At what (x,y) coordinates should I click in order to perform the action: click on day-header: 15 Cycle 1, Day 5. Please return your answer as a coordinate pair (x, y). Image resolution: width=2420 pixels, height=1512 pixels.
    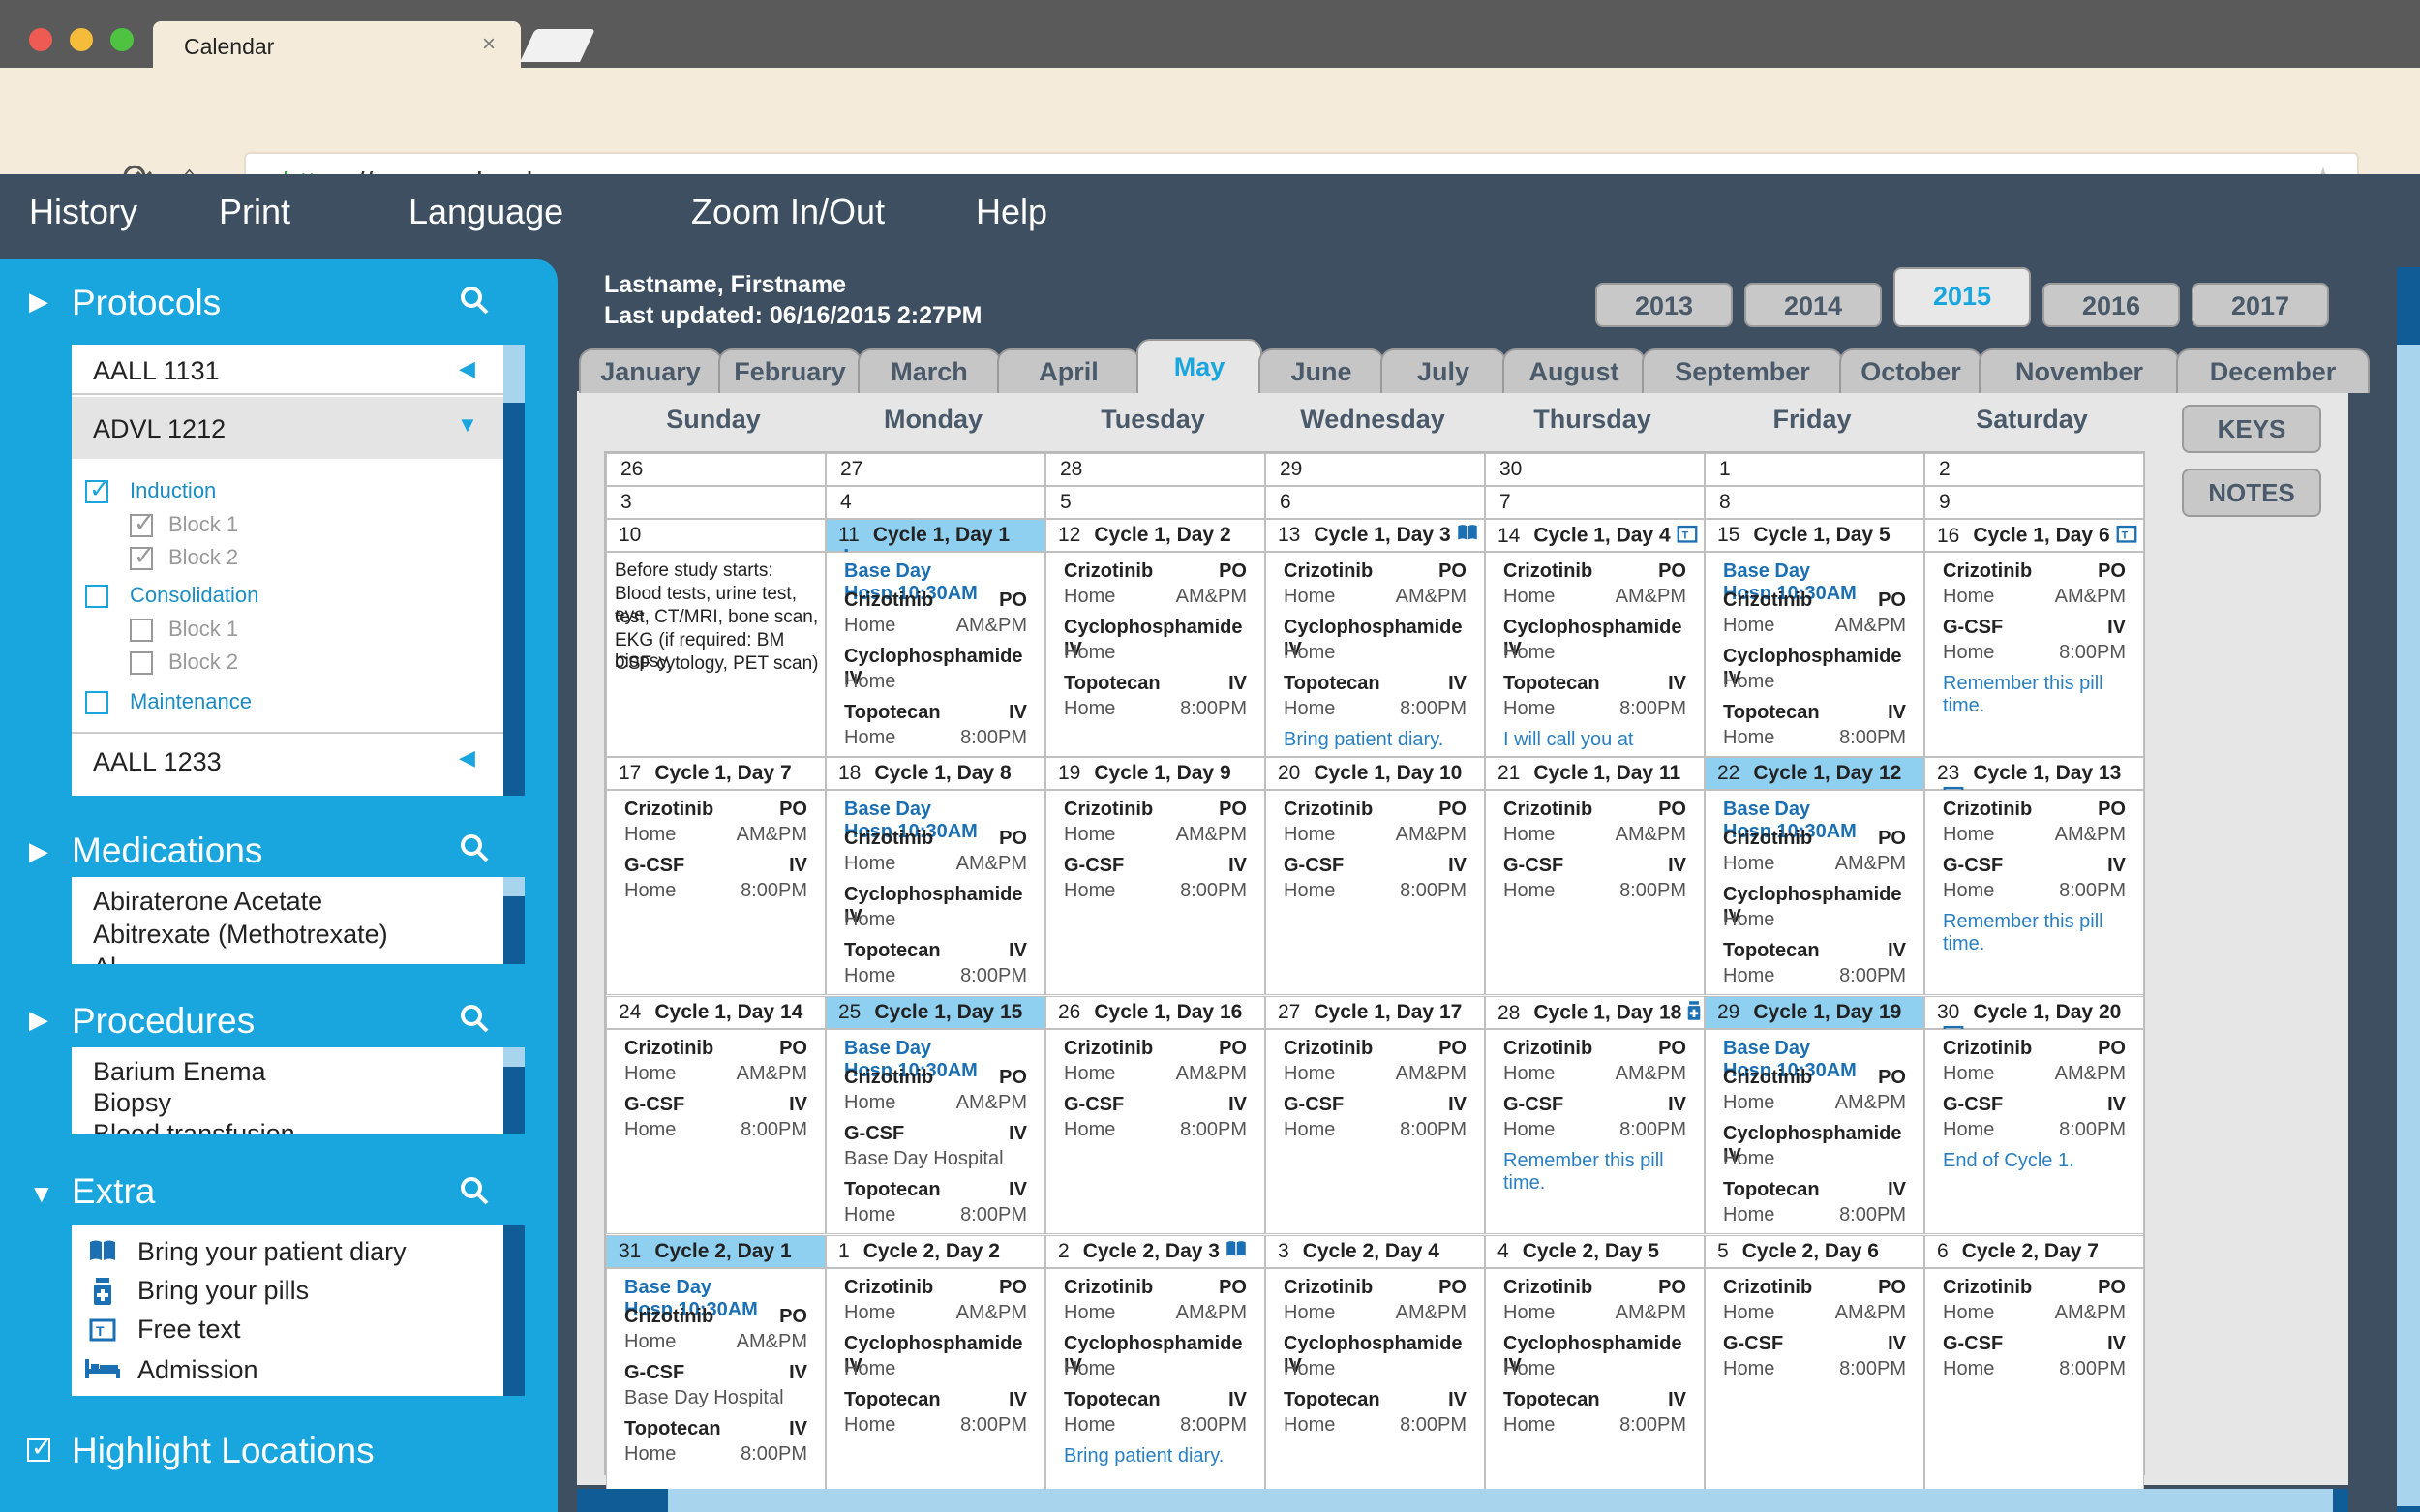
    Looking at the image, I should click on (1814, 535).